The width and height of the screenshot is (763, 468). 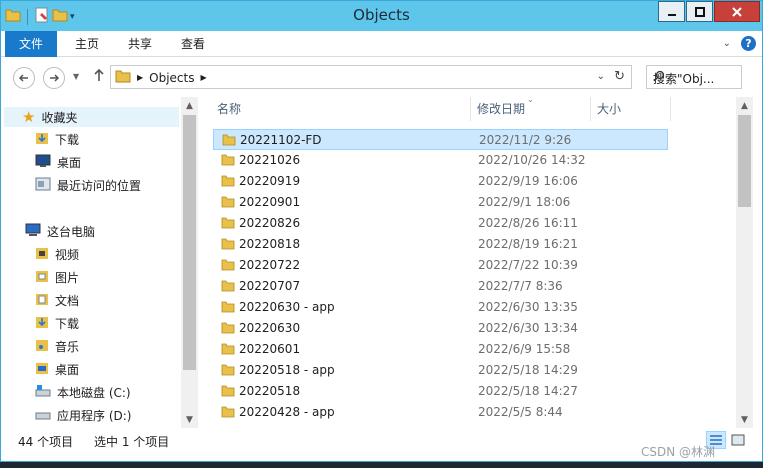 I want to click on tab-home: 主页, so click(x=87, y=44).